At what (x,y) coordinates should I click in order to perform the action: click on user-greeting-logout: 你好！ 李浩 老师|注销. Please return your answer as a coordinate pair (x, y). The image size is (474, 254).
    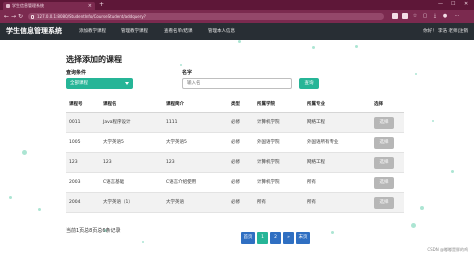
    Looking at the image, I should click on (445, 31).